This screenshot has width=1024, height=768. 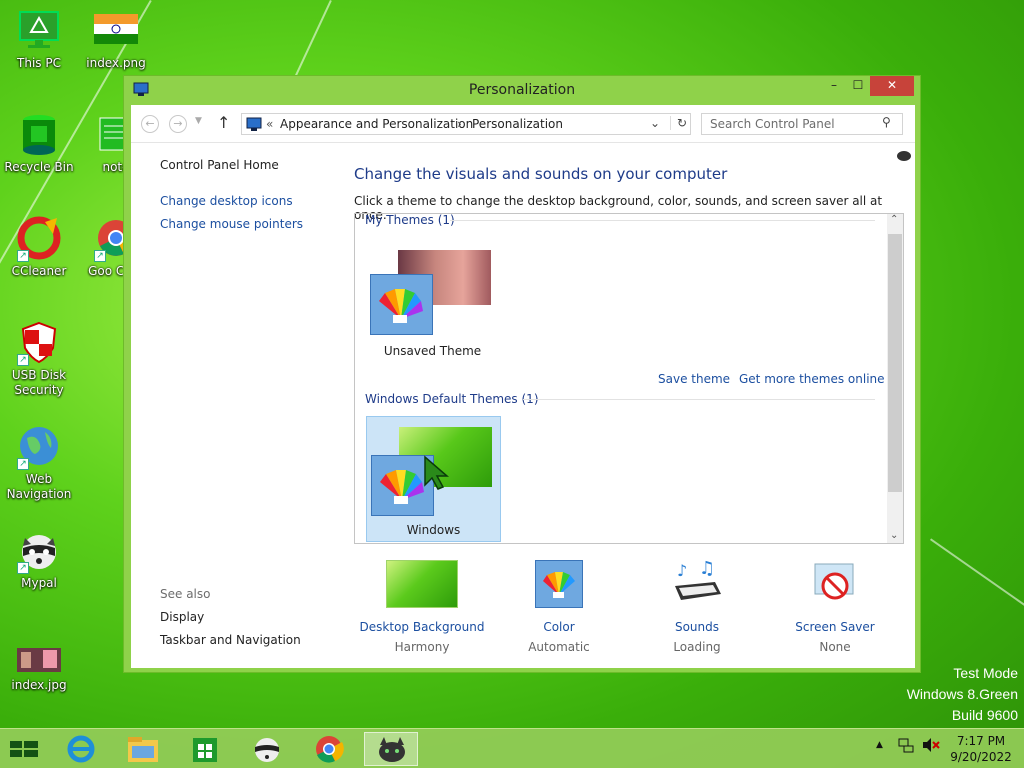 I want to click on control-panel-icon, so click(x=254, y=125).